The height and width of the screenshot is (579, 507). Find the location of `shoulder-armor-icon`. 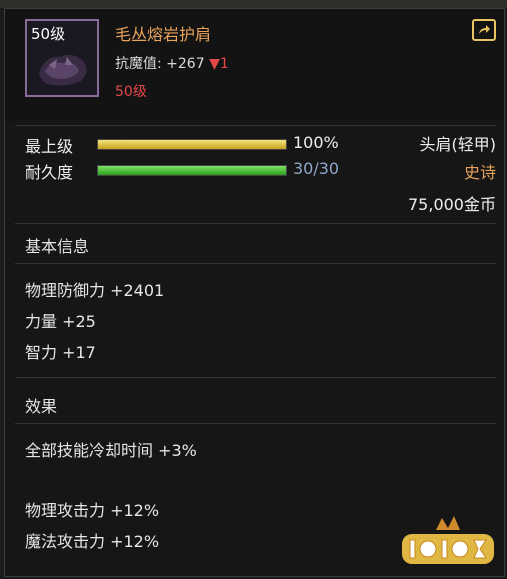

shoulder-armor-icon is located at coordinates (63, 70).